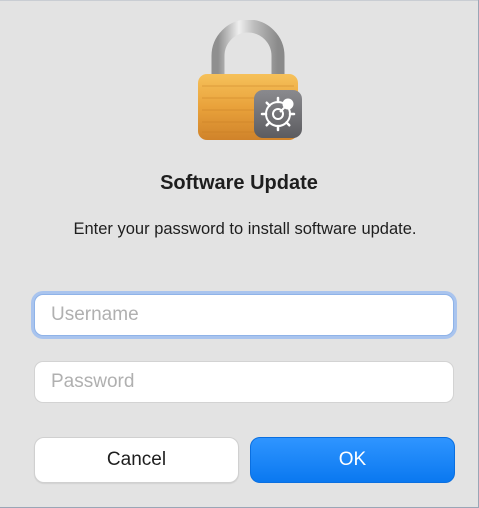  I want to click on lock-with-gear-icon, so click(252, 82).